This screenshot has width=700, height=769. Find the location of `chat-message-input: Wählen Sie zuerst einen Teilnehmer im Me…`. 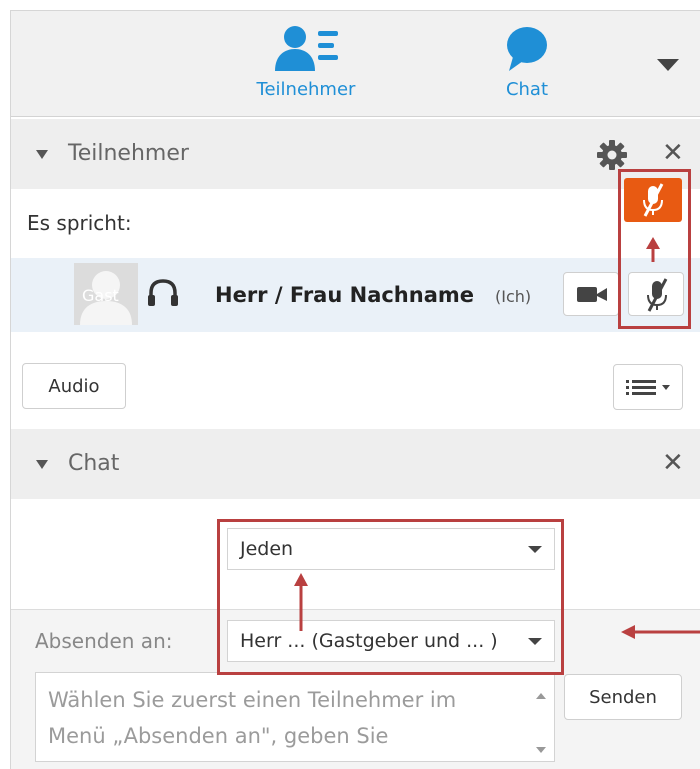

chat-message-input: Wählen Sie zuerst einen Teilnehmer im Me… is located at coordinates (295, 717).